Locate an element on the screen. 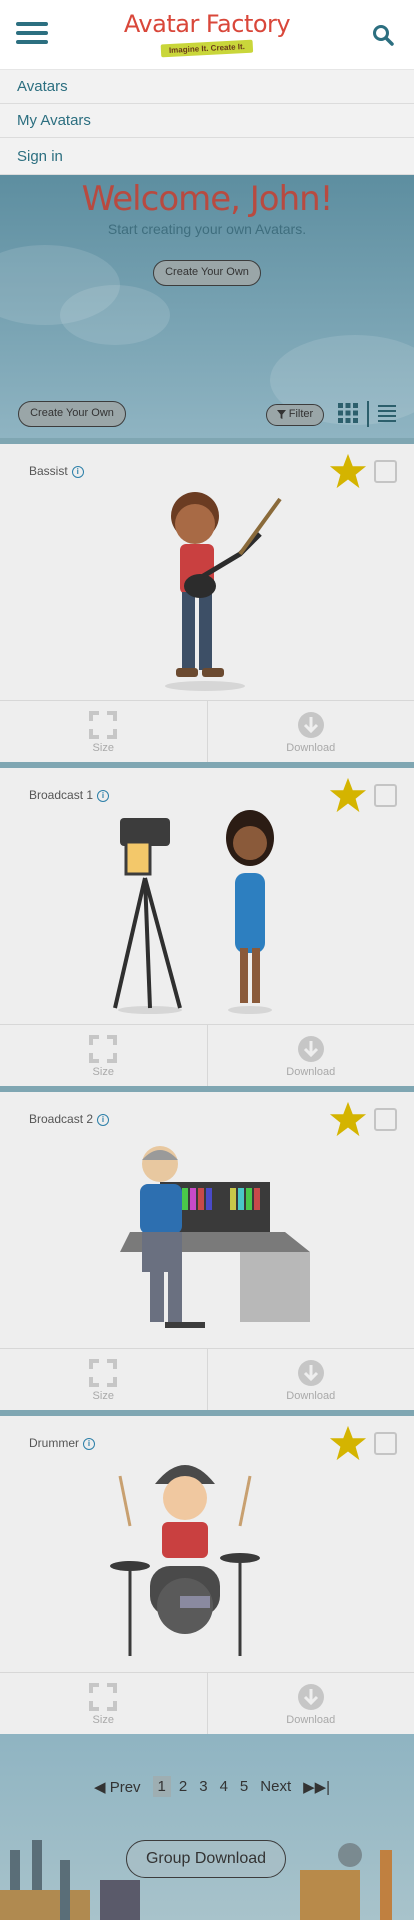 The width and height of the screenshot is (414, 1926). toolbar-create-button: Create Your Own is located at coordinates (72, 414).